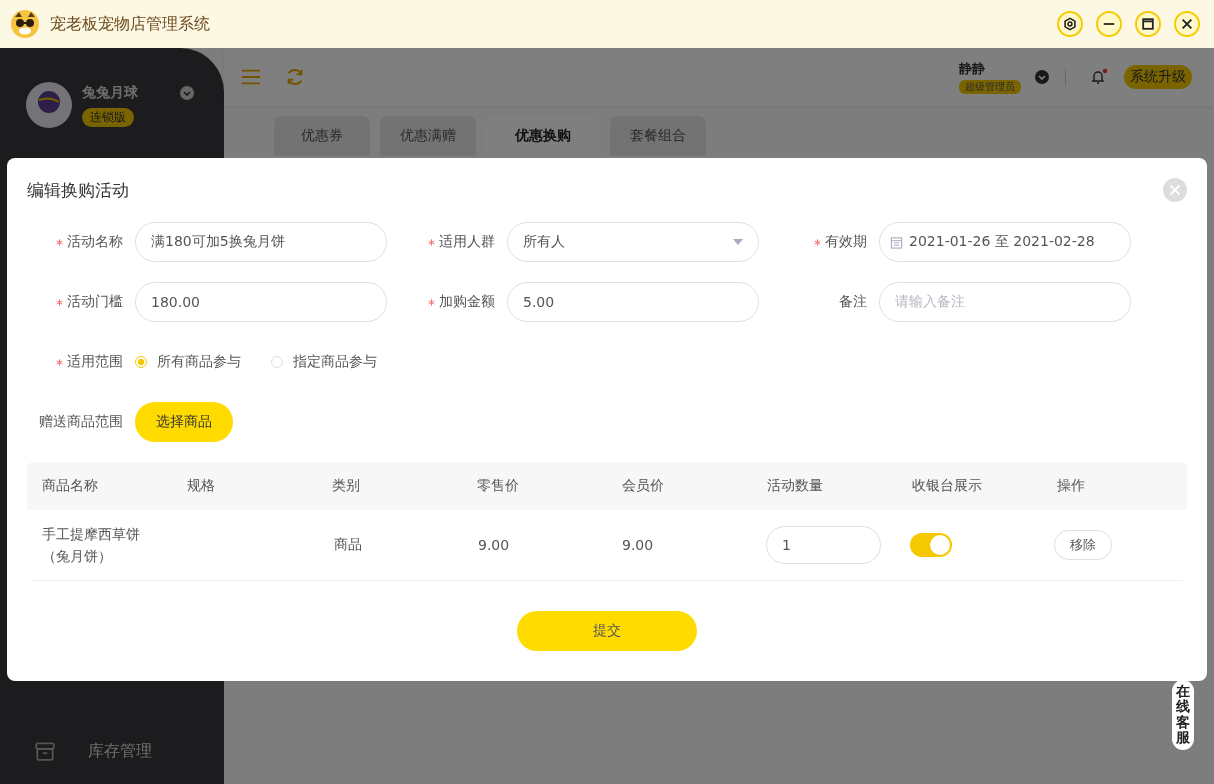 The width and height of the screenshot is (1214, 784). What do you see at coordinates (1109, 24) in the screenshot?
I see `minimize-button` at bounding box center [1109, 24].